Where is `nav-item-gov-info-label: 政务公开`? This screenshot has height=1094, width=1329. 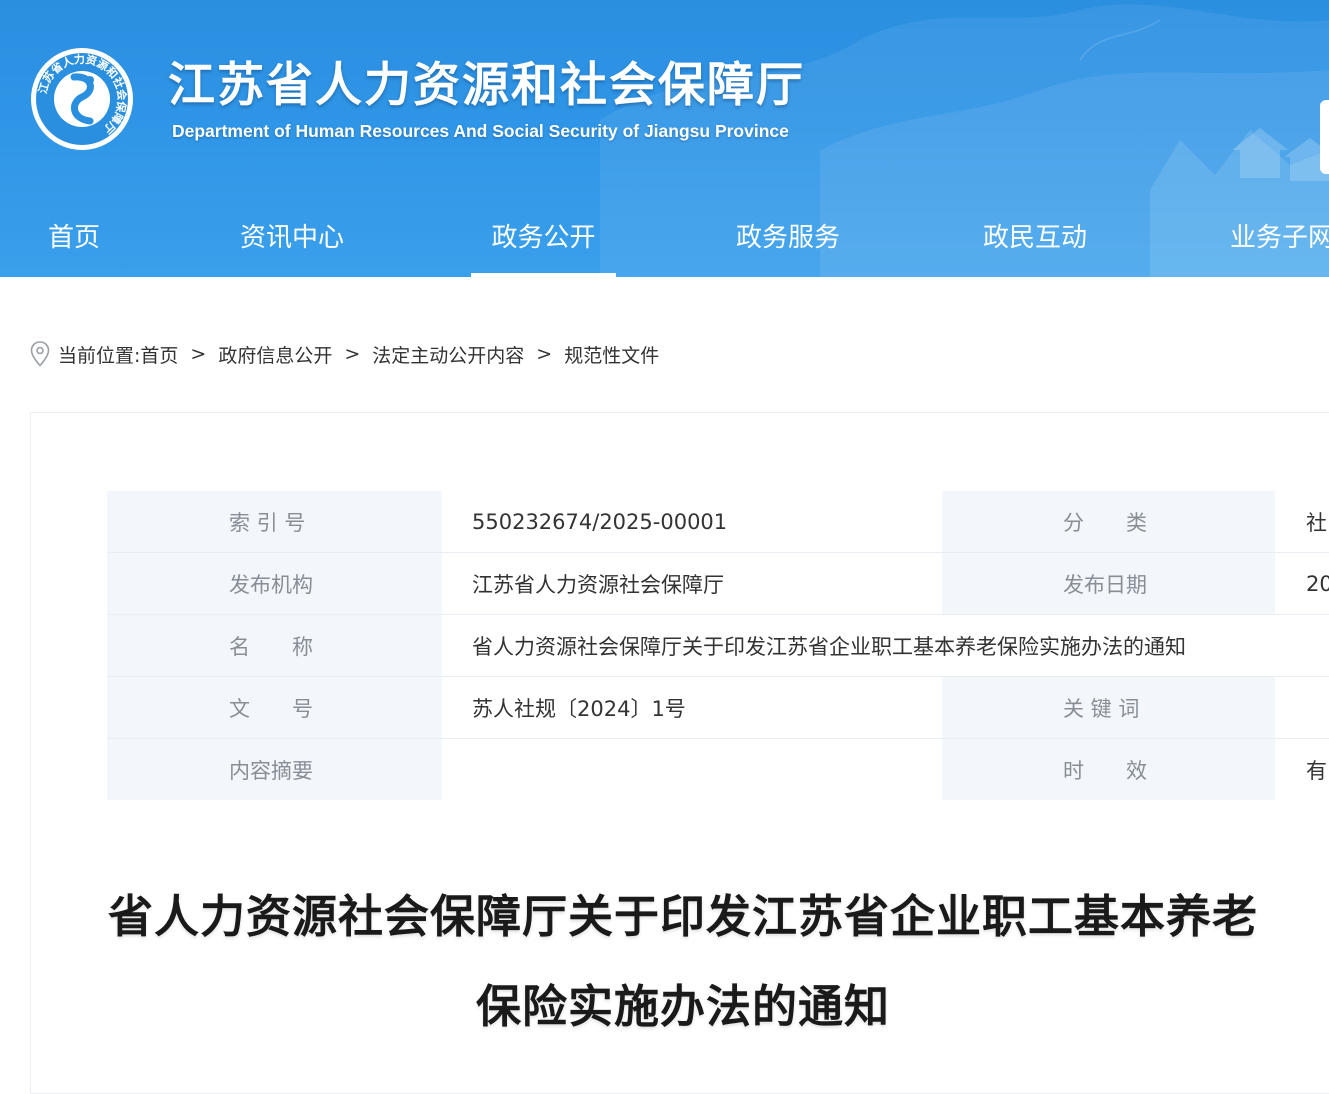 nav-item-gov-info-label: 政务公开 is located at coordinates (543, 238).